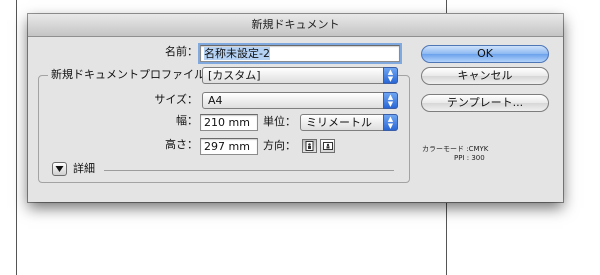 This screenshot has width=600, height=275. Describe the element at coordinates (485, 76) in the screenshot. I see `cancel-button: キャンセル` at that location.